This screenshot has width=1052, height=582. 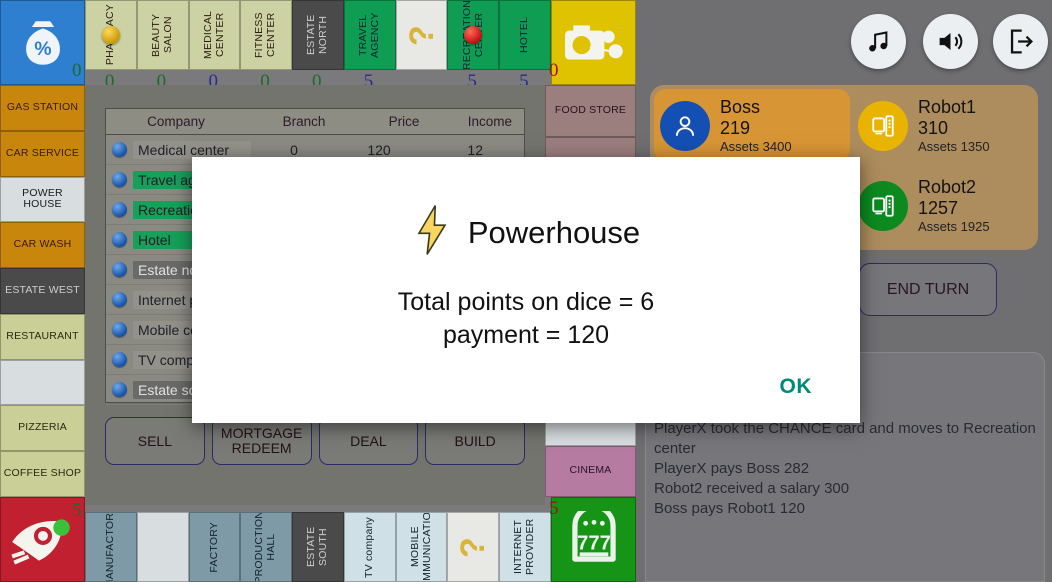 I want to click on board-tile-top-5: TRAVEL AGENCY, so click(x=369, y=35).